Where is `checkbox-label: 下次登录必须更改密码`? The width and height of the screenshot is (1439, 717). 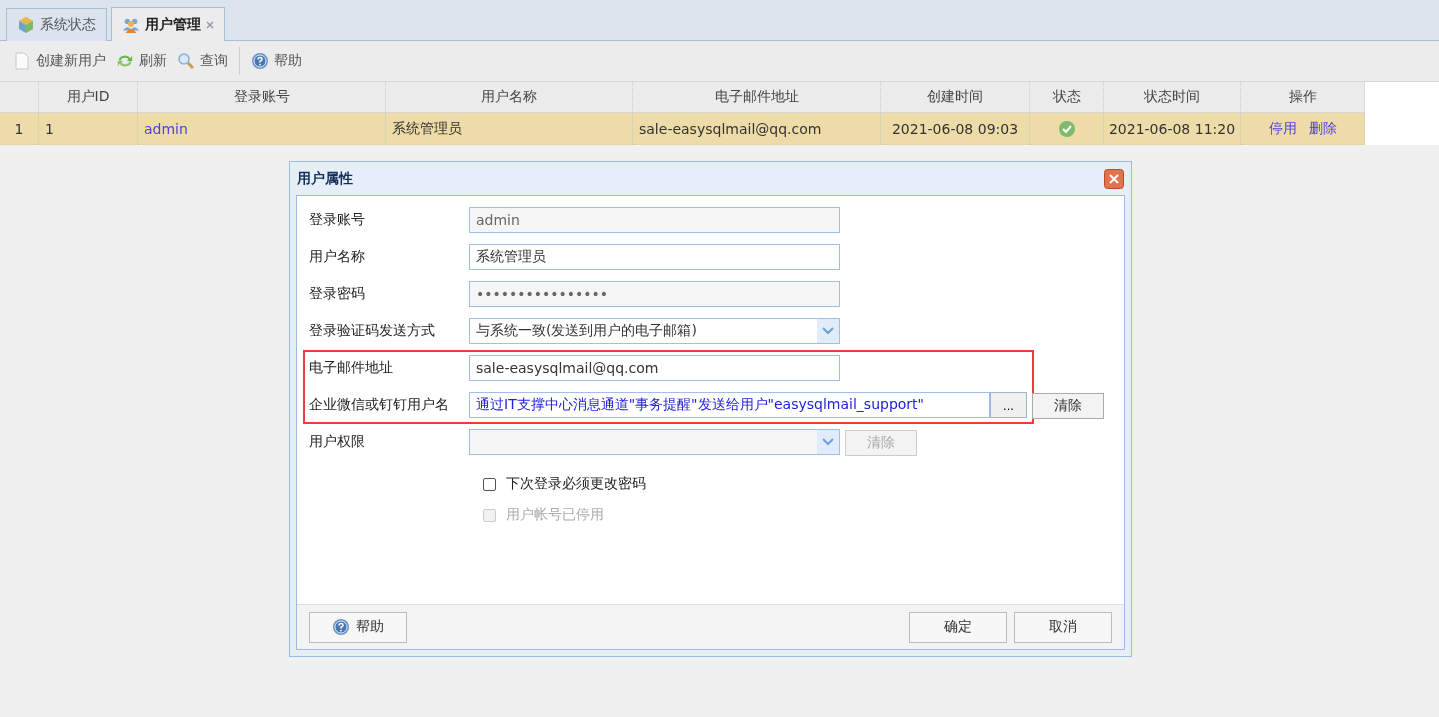
checkbox-label: 下次登录必须更改密码 is located at coordinates (576, 484).